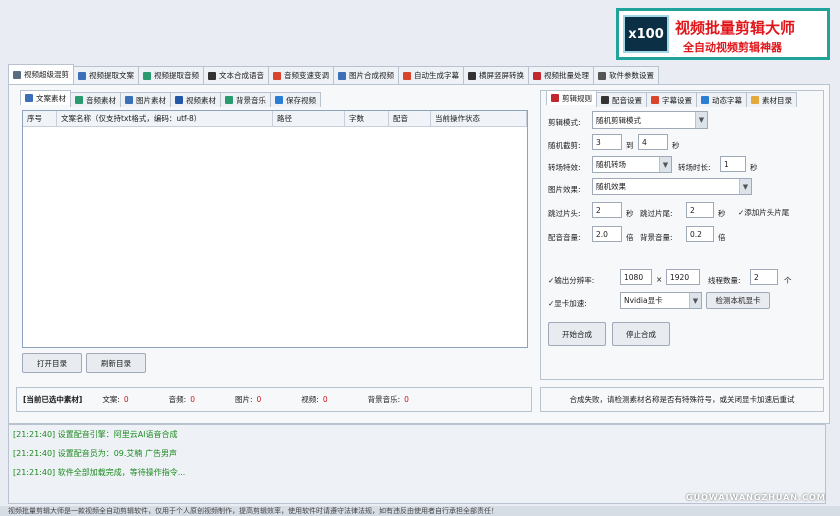 The width and height of the screenshot is (840, 516). I want to click on mode-label: 剪辑模式:, so click(564, 122).